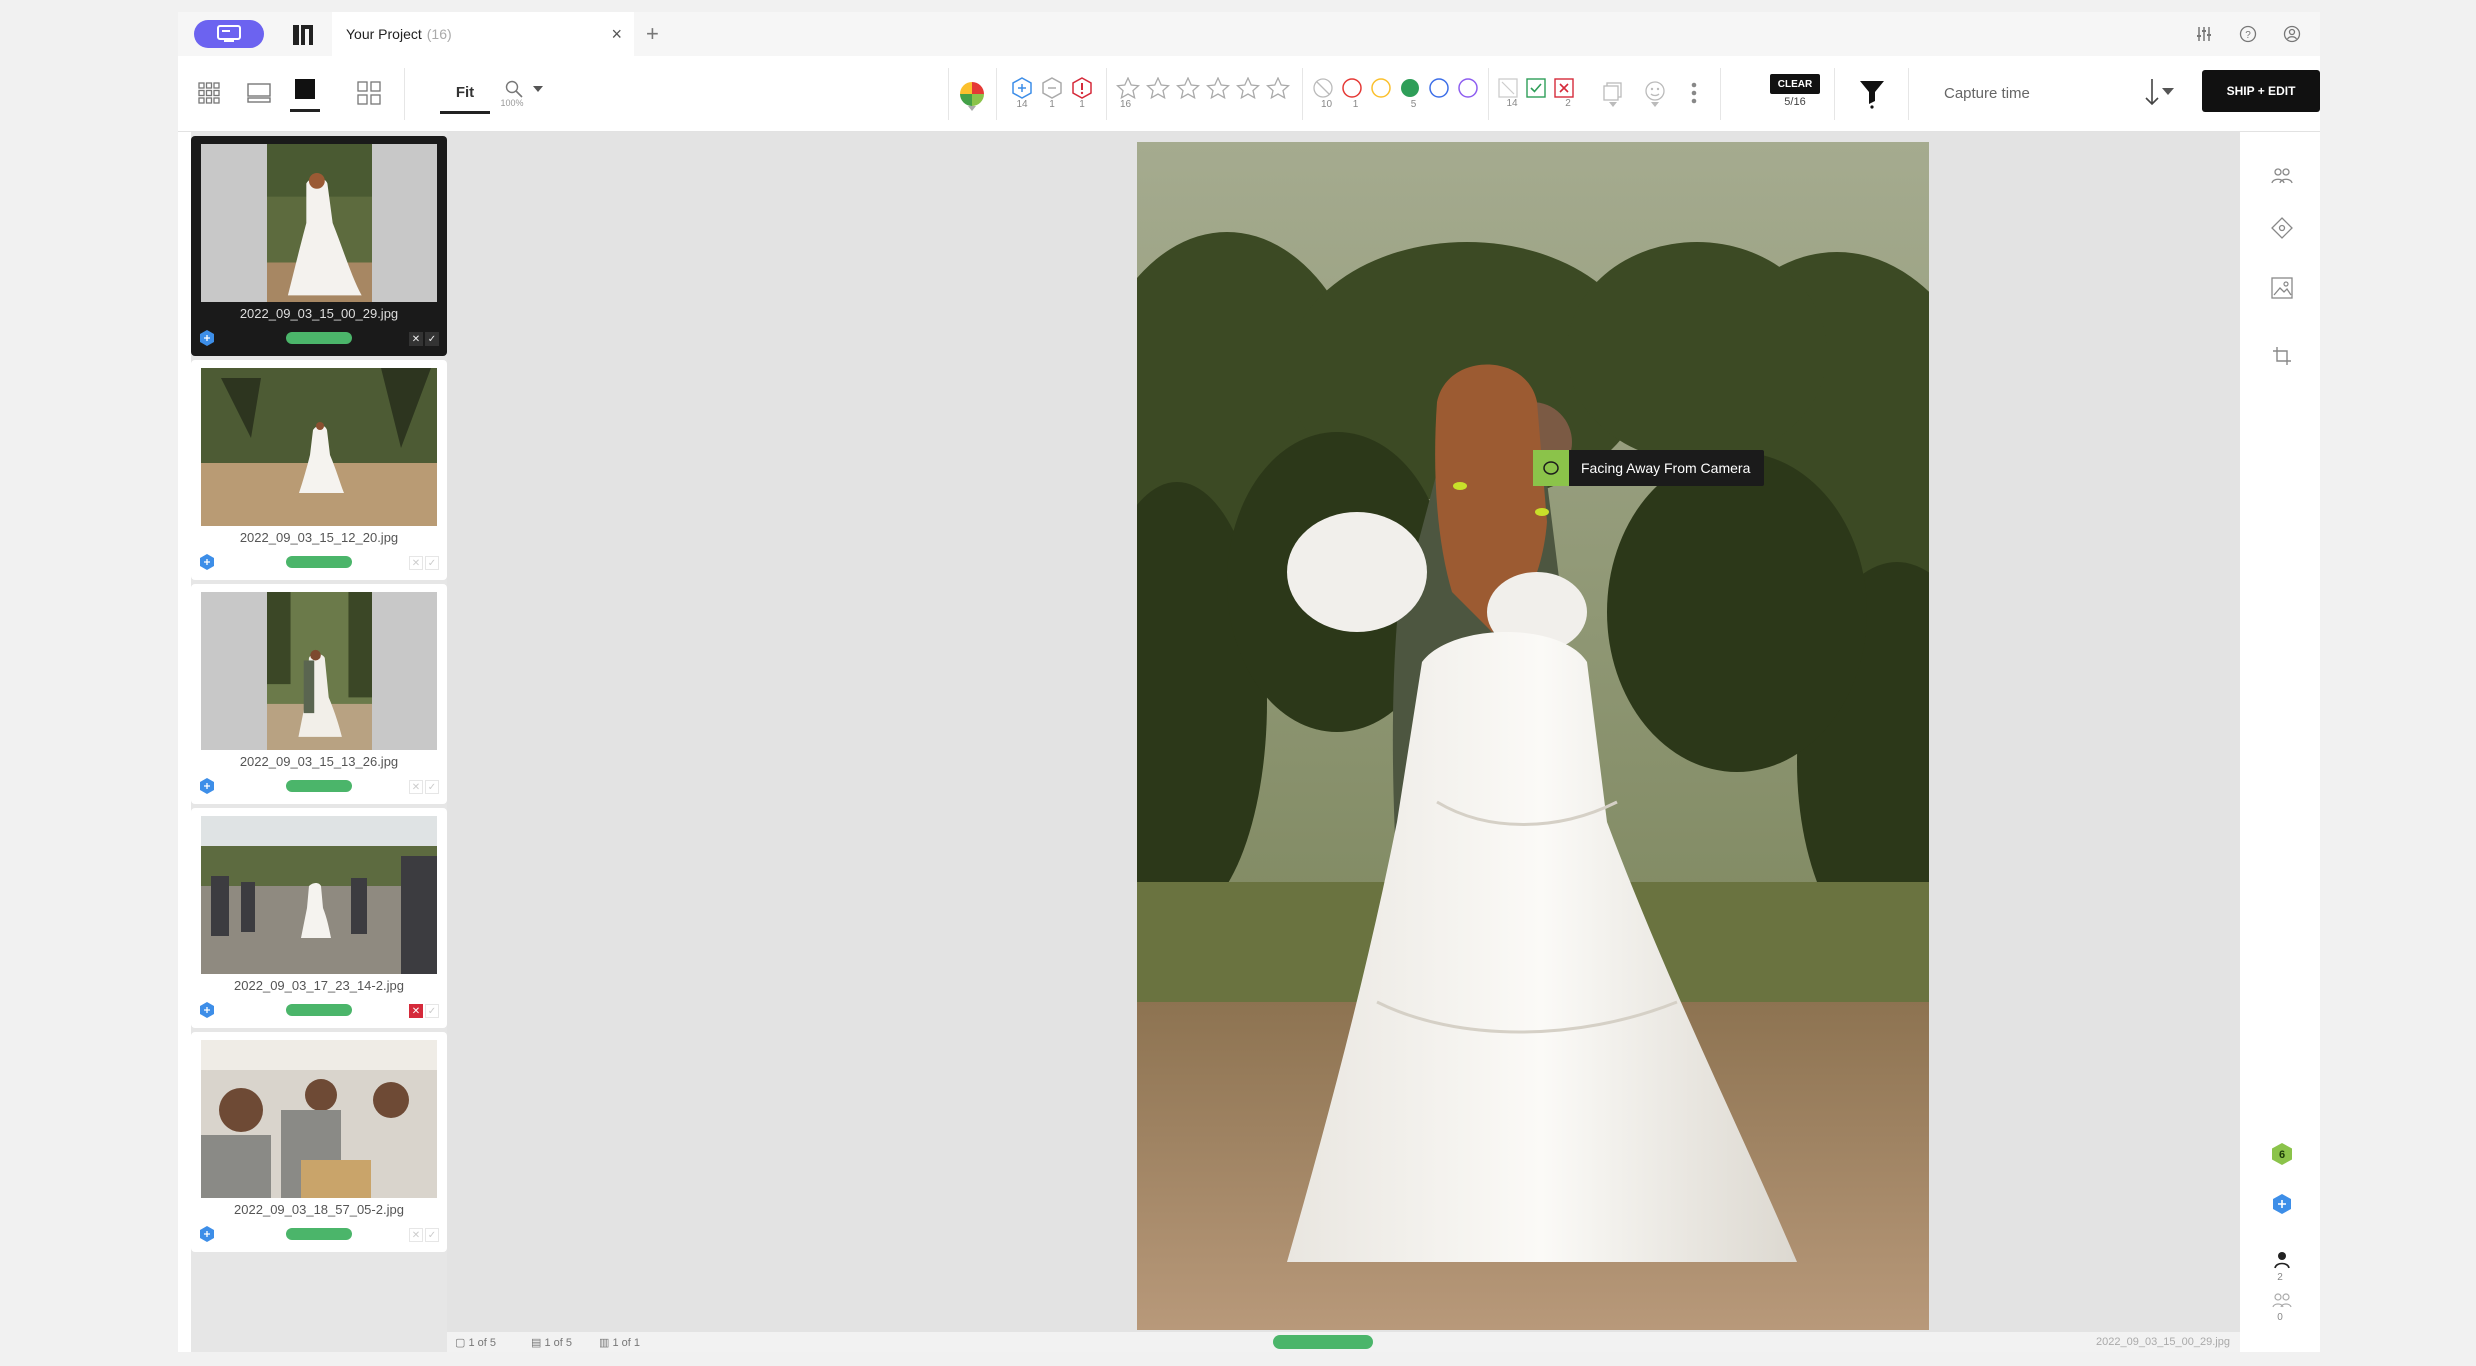 This screenshot has width=2476, height=1366. I want to click on compare-view-icon, so click(369, 93).